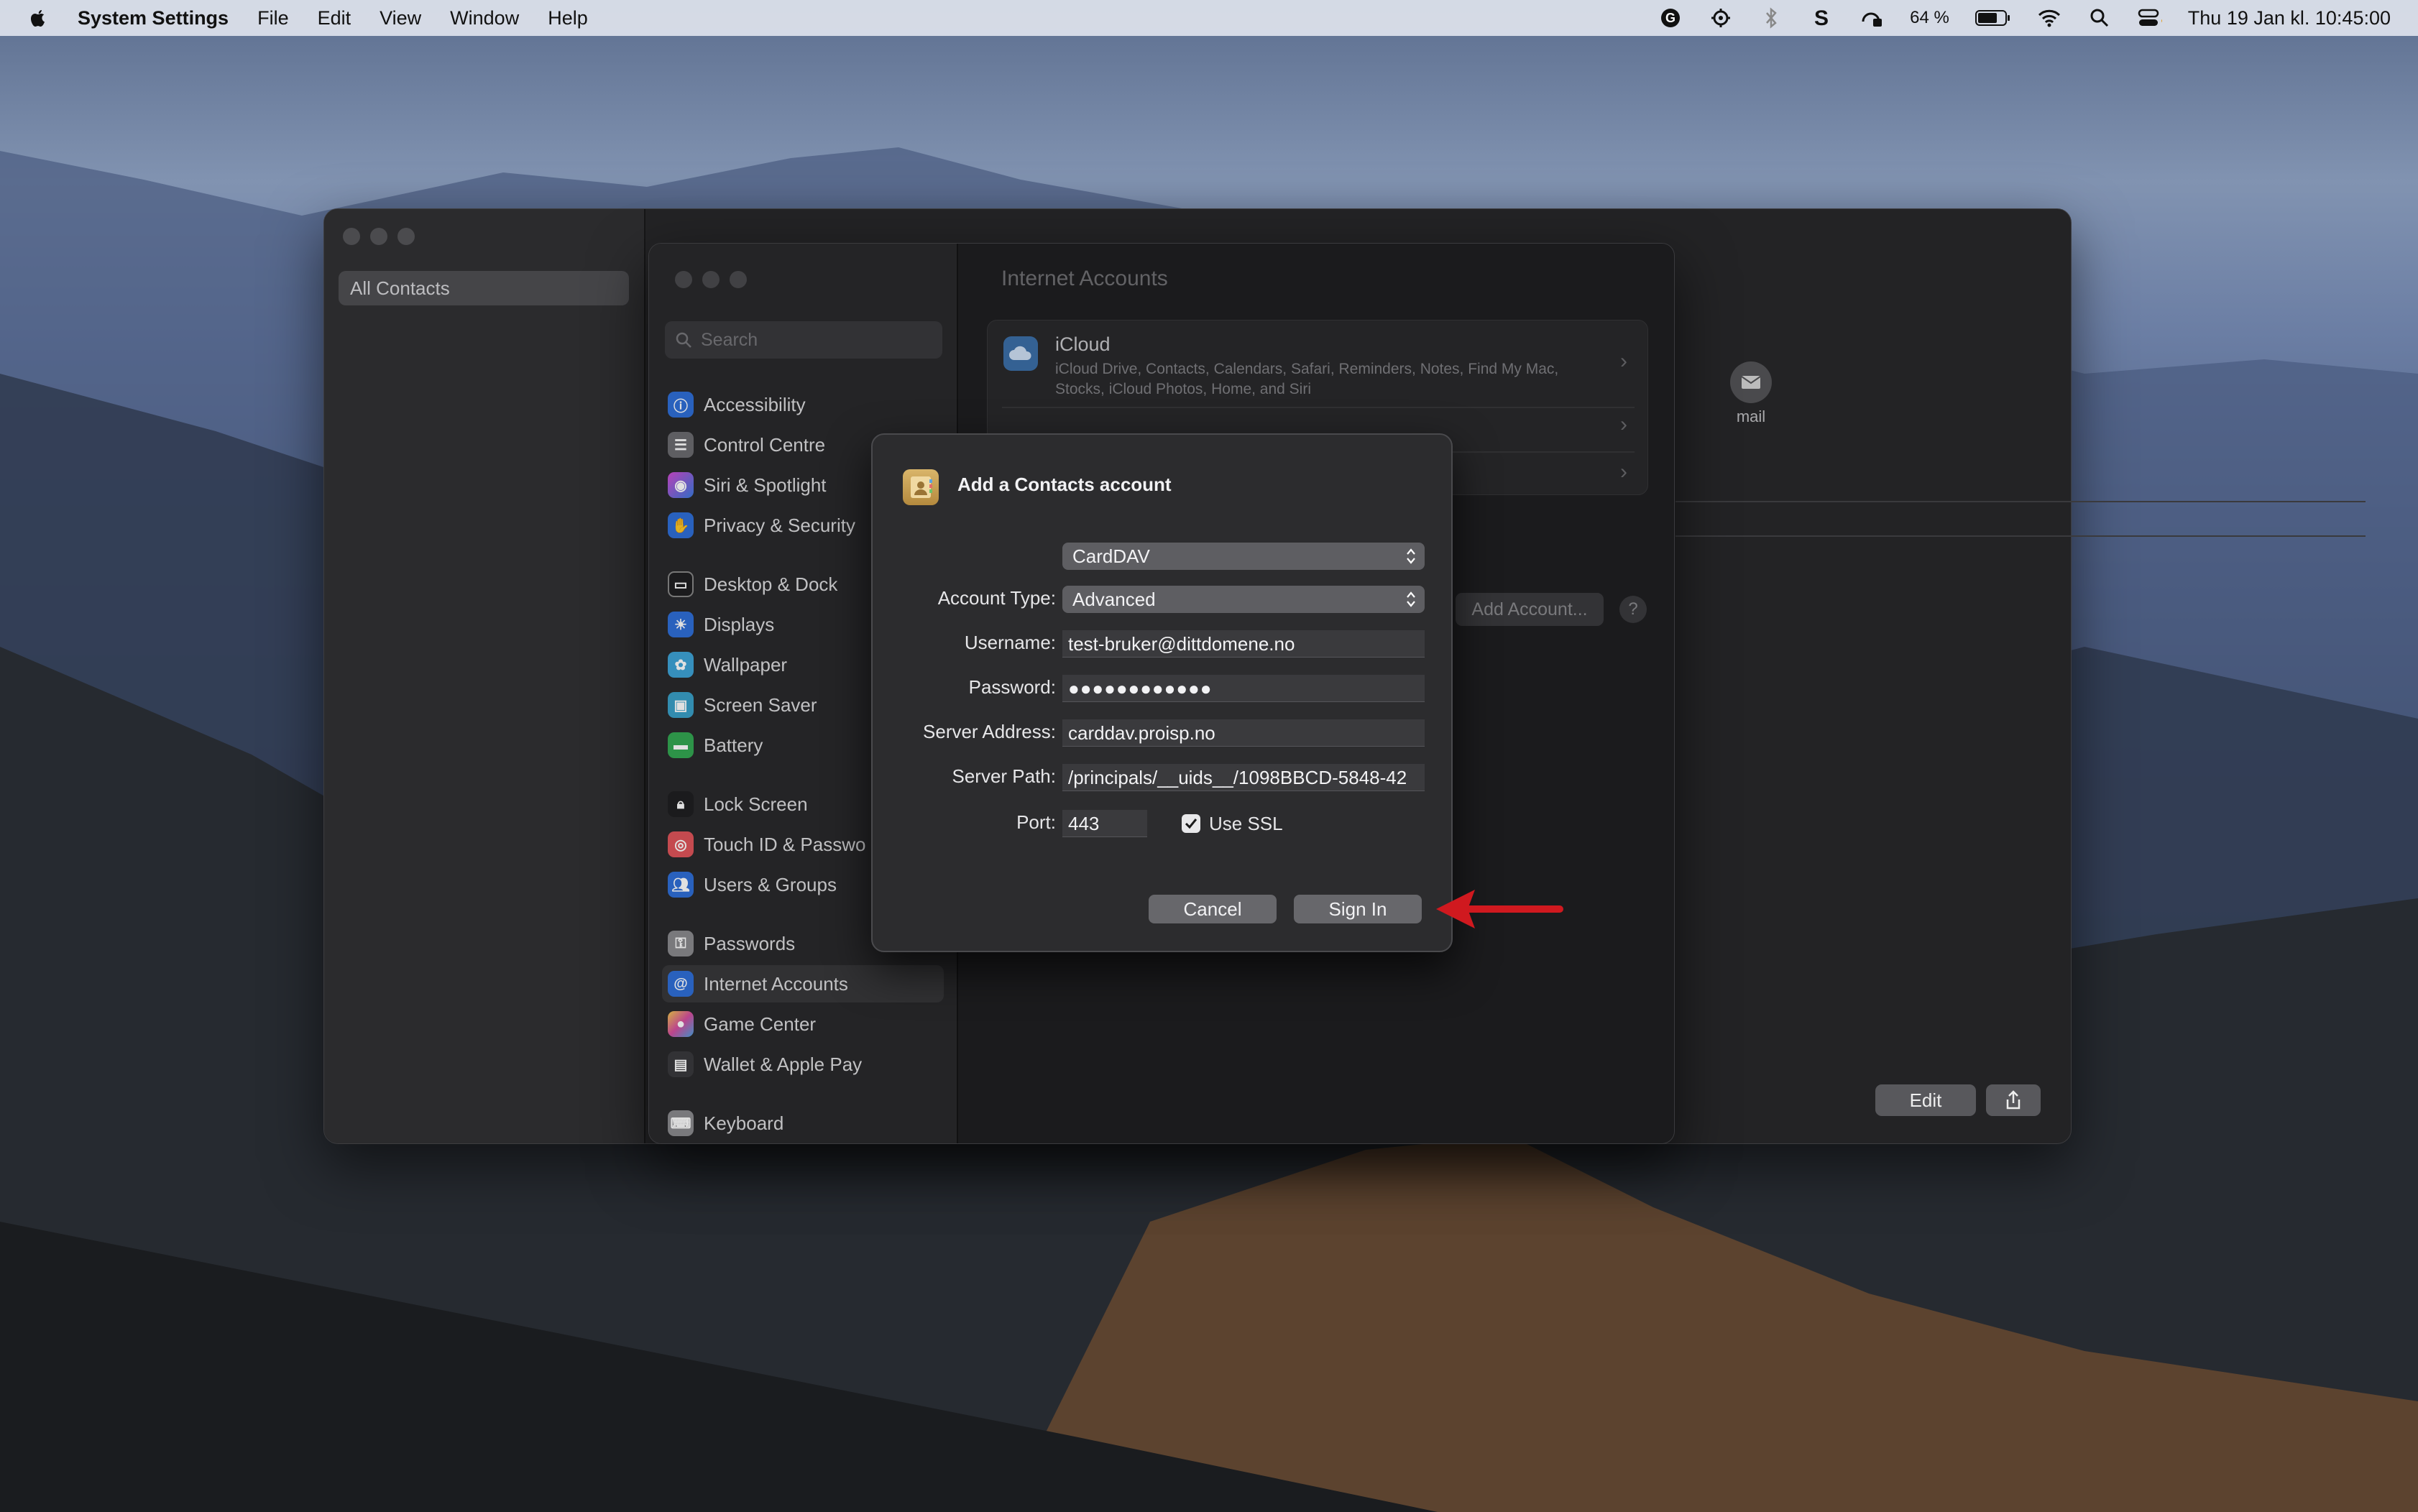  What do you see at coordinates (1500, 909) in the screenshot?
I see `annotation-arrow-icon` at bounding box center [1500, 909].